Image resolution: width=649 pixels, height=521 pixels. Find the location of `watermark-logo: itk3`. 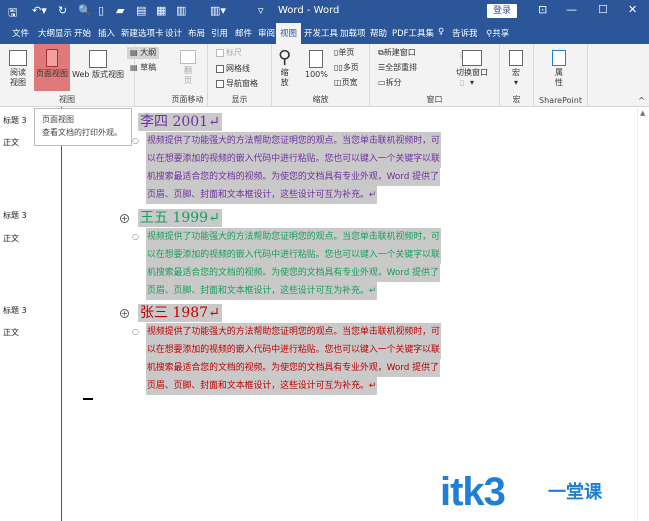

watermark-logo: itk3 is located at coordinates (473, 492).